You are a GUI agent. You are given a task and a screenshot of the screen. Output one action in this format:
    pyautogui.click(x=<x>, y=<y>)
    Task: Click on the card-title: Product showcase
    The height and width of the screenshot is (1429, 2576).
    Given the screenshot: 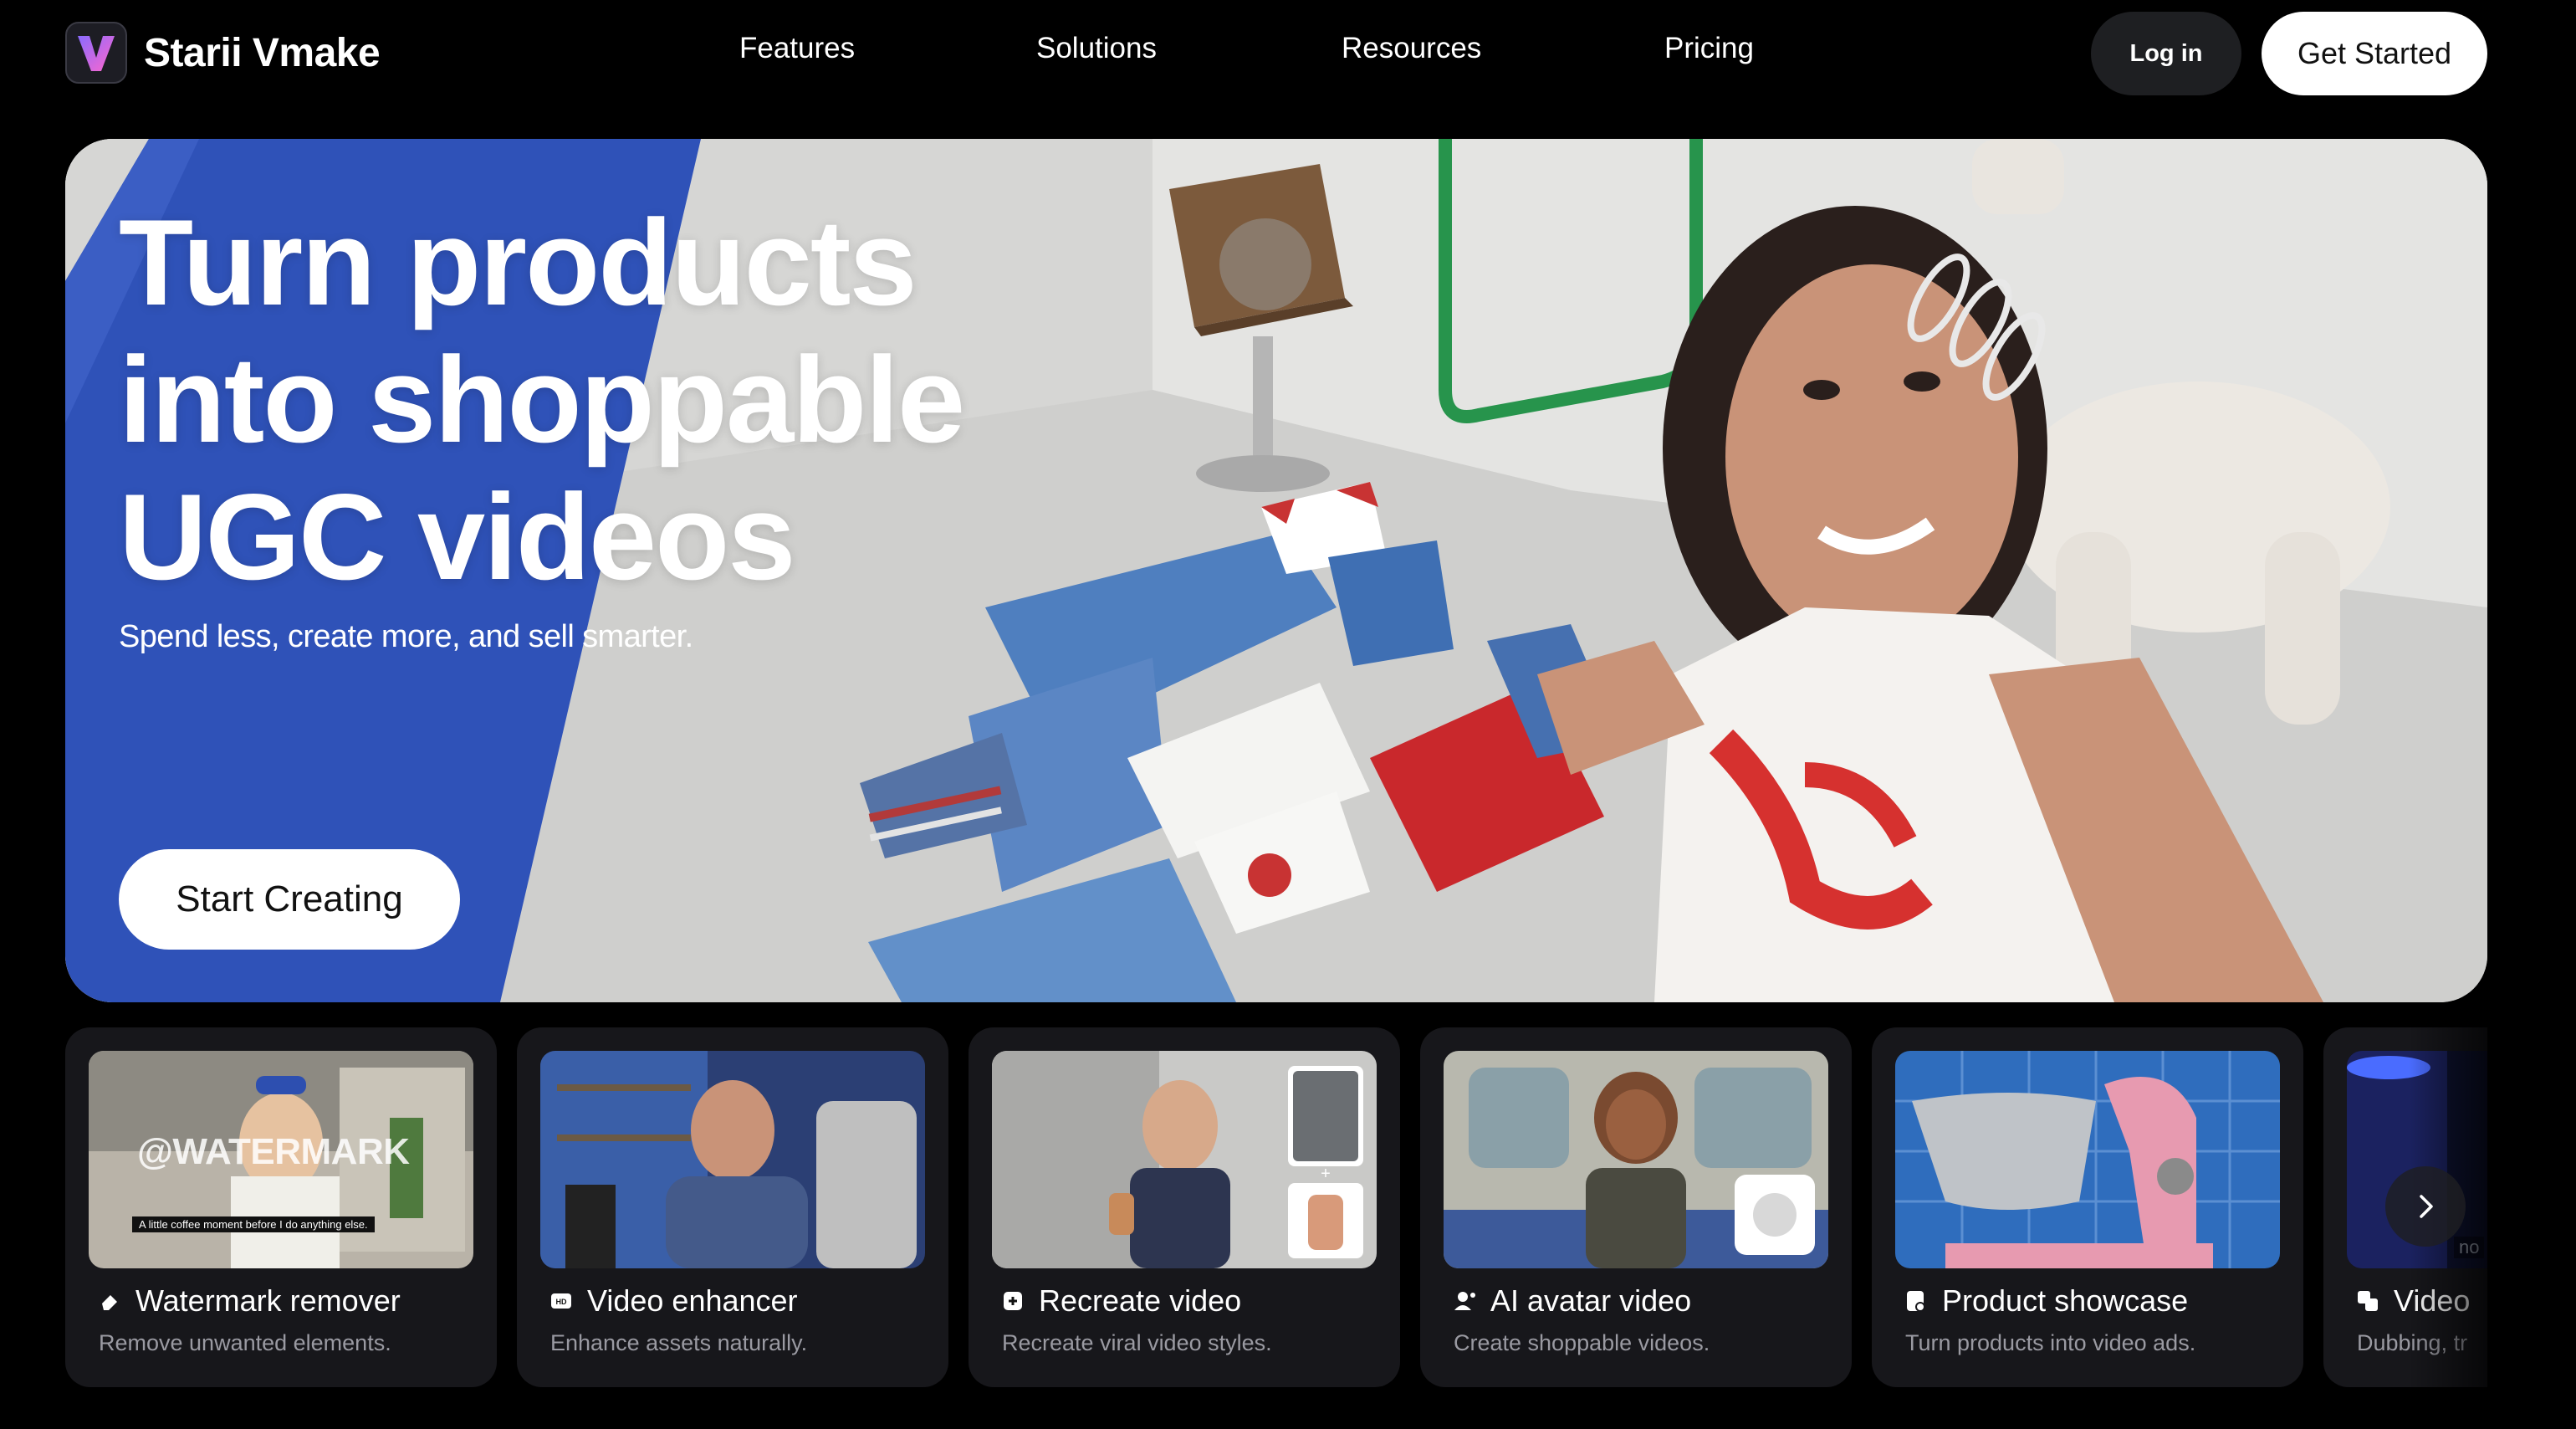 What is the action you would take?
    pyautogui.click(x=2065, y=1300)
    